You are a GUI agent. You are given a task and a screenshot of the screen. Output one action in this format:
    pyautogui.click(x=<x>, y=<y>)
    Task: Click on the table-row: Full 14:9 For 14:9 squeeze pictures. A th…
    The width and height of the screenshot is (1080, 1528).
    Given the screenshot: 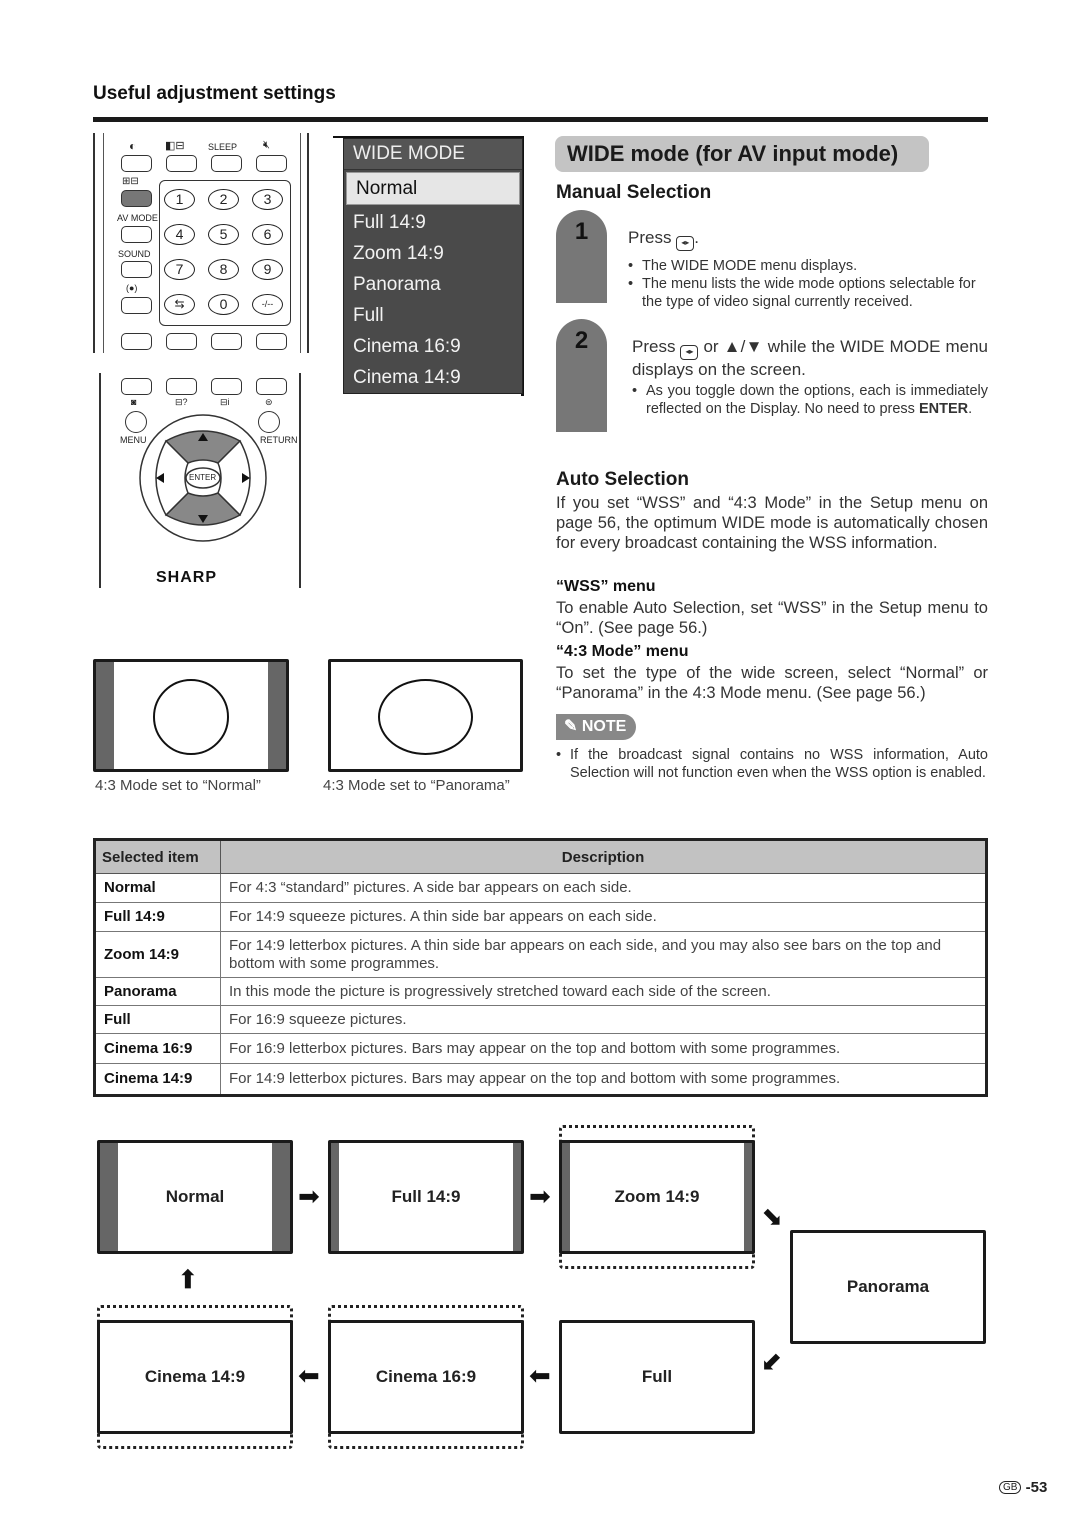 What is the action you would take?
    pyautogui.click(x=540, y=917)
    